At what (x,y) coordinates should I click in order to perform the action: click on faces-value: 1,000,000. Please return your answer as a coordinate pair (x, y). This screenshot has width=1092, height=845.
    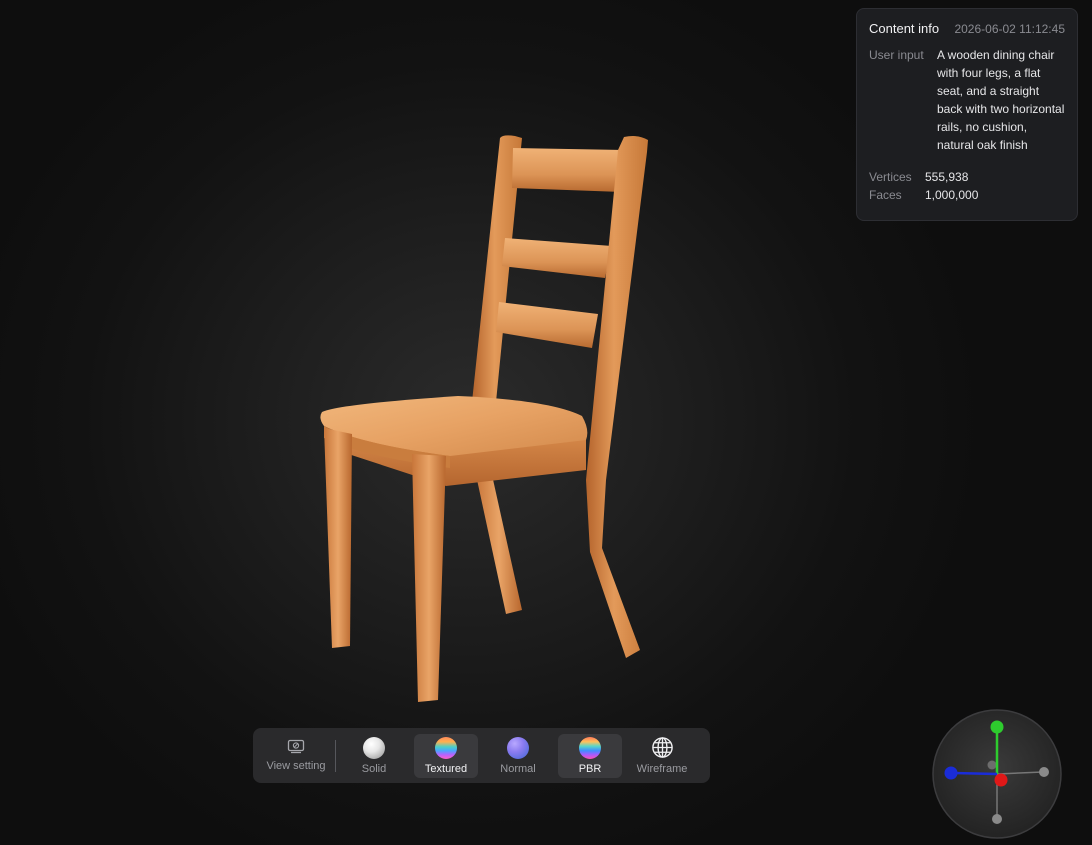
    Looking at the image, I should click on (952, 195).